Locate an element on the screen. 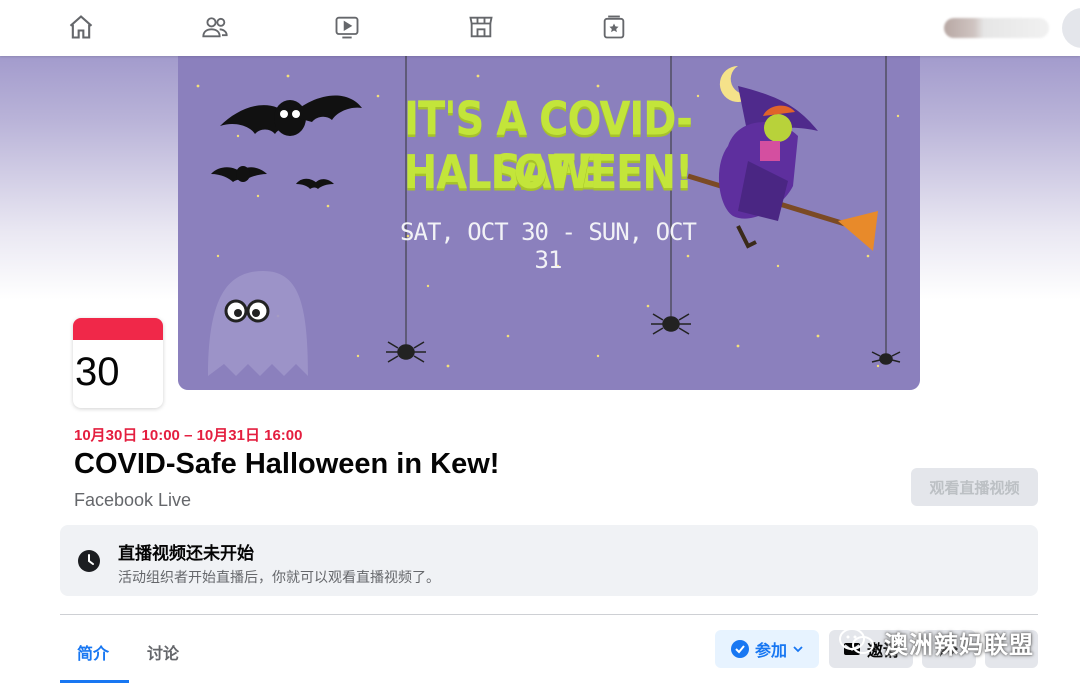  calendar-badge: 30 is located at coordinates (118, 363).